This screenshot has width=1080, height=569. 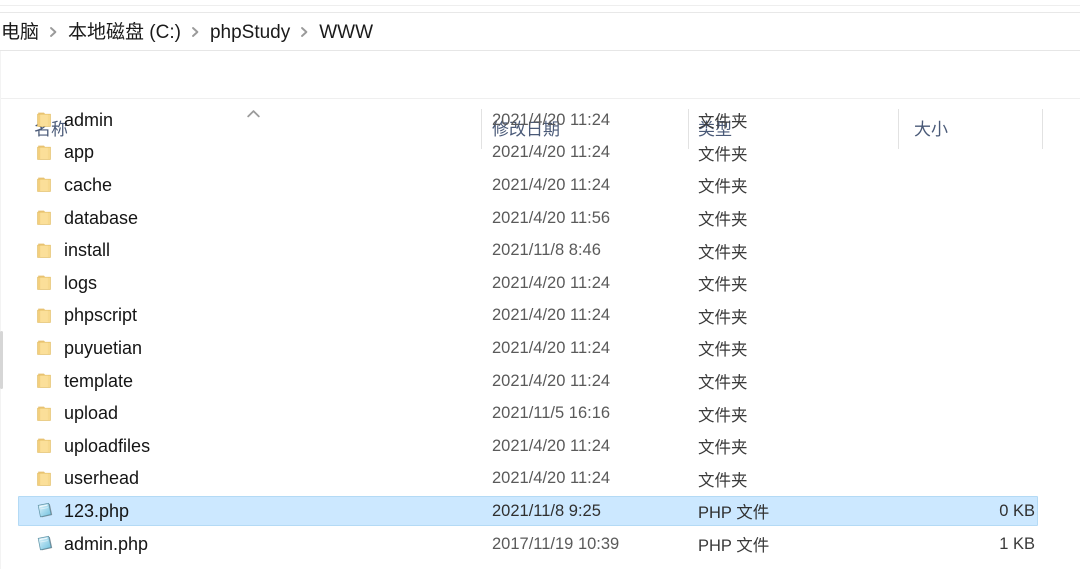 I want to click on row-name: puyuetian, so click(x=103, y=348).